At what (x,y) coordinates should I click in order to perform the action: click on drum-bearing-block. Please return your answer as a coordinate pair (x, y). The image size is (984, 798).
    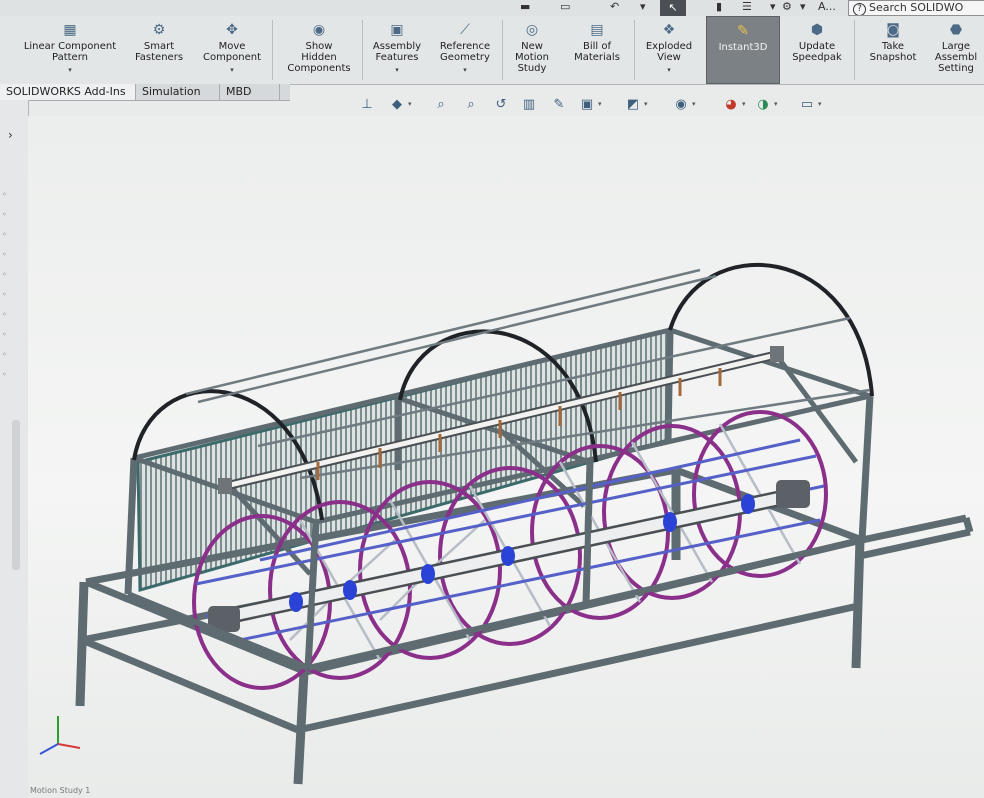
    Looking at the image, I should click on (793, 494).